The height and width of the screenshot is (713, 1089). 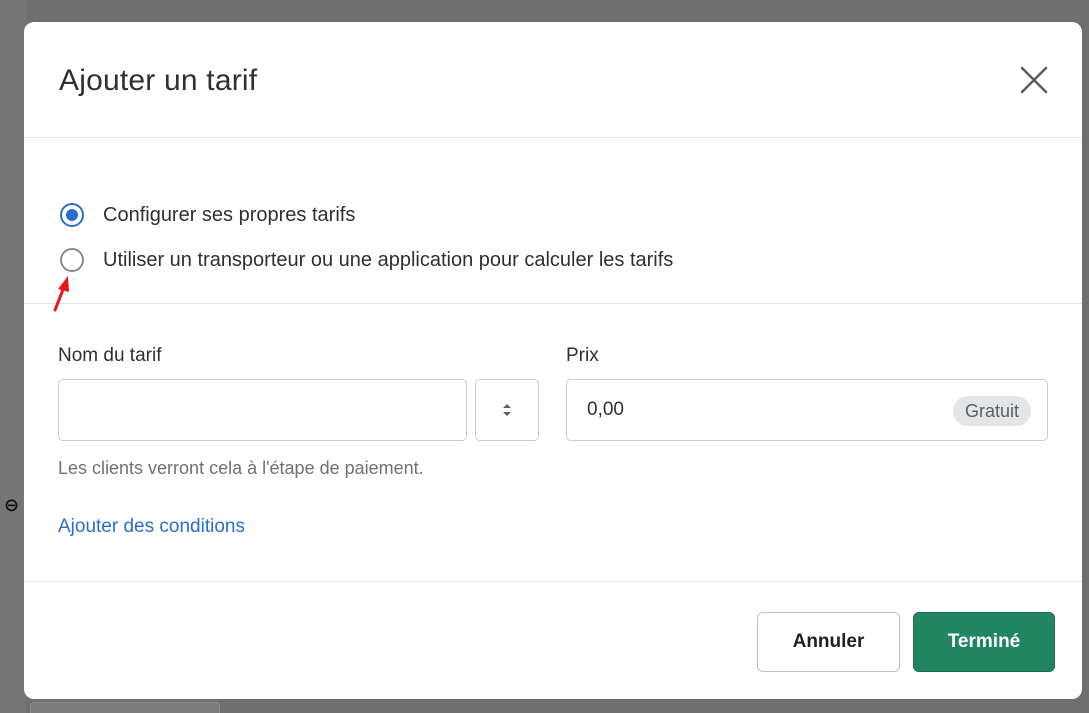 I want to click on resize-handle-icon: ⊖, so click(x=11, y=505).